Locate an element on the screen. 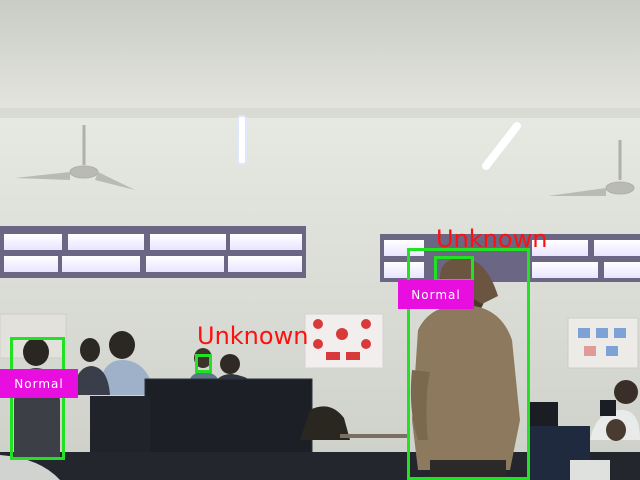  person-left-bounding-box is located at coordinates (37, 398).